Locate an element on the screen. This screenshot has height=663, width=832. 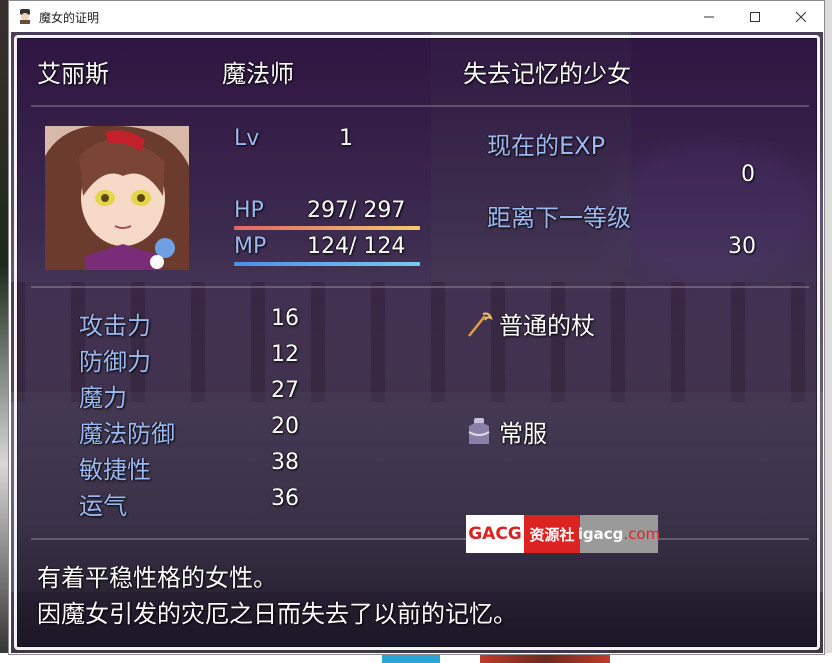
param-value: 16 is located at coordinates (285, 318).